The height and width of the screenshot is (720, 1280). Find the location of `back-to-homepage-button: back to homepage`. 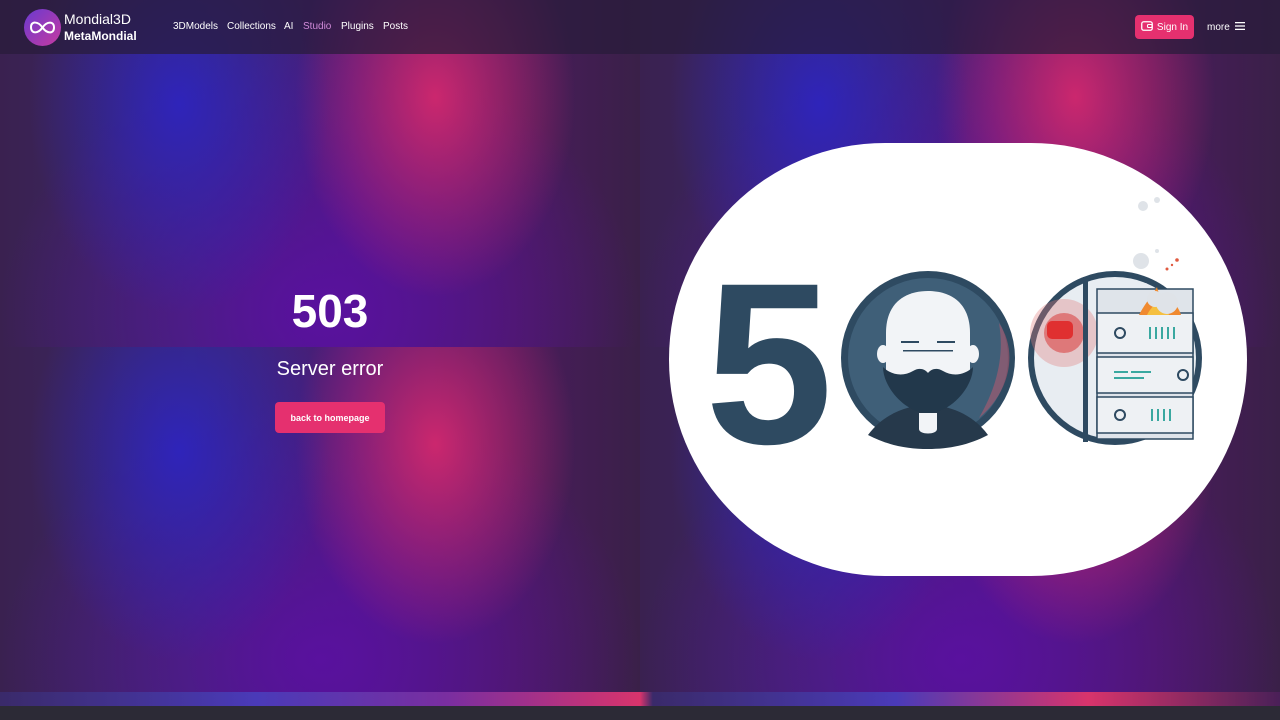

back-to-homepage-button: back to homepage is located at coordinates (330, 417).